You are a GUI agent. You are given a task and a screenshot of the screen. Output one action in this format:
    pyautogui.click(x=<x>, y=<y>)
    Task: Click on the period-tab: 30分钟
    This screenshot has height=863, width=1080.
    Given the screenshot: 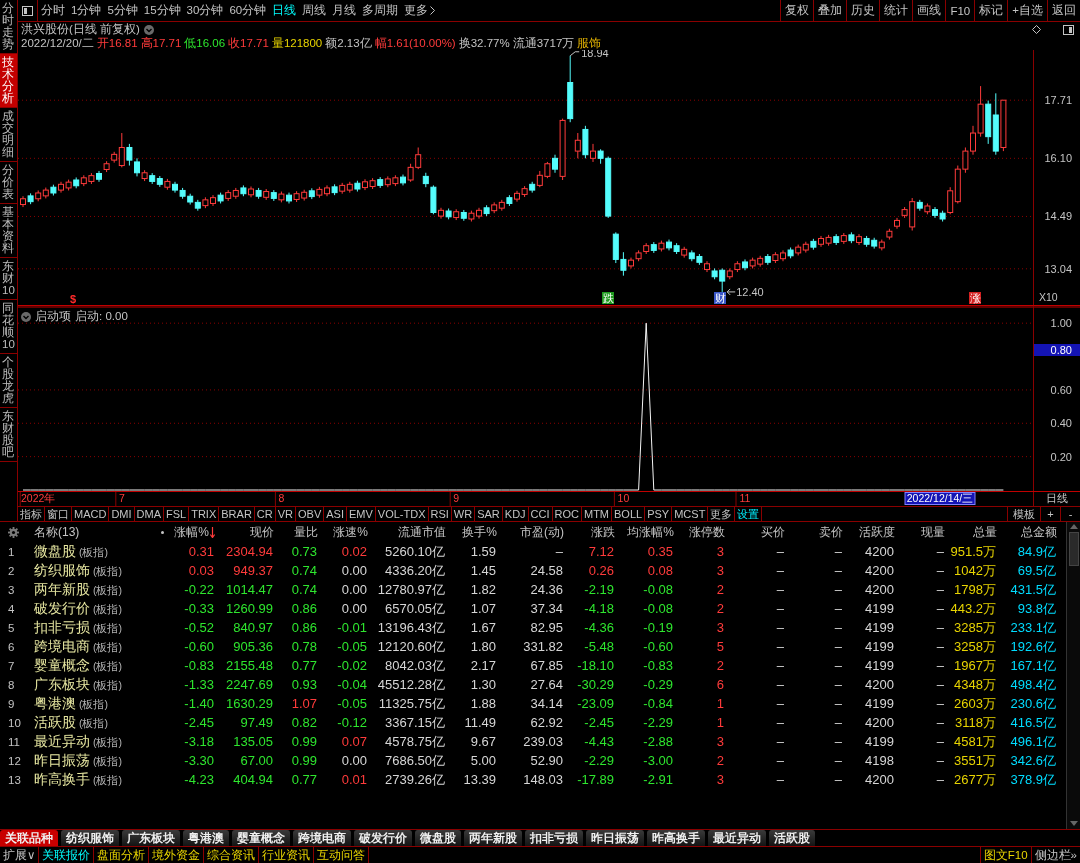 What is the action you would take?
    pyautogui.click(x=205, y=10)
    